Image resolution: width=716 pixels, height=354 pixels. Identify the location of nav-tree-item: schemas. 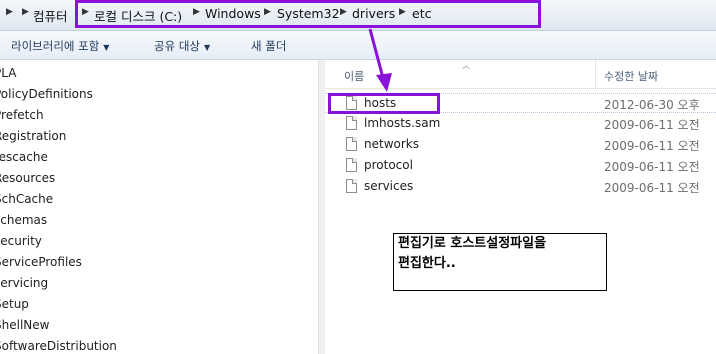
(23, 220).